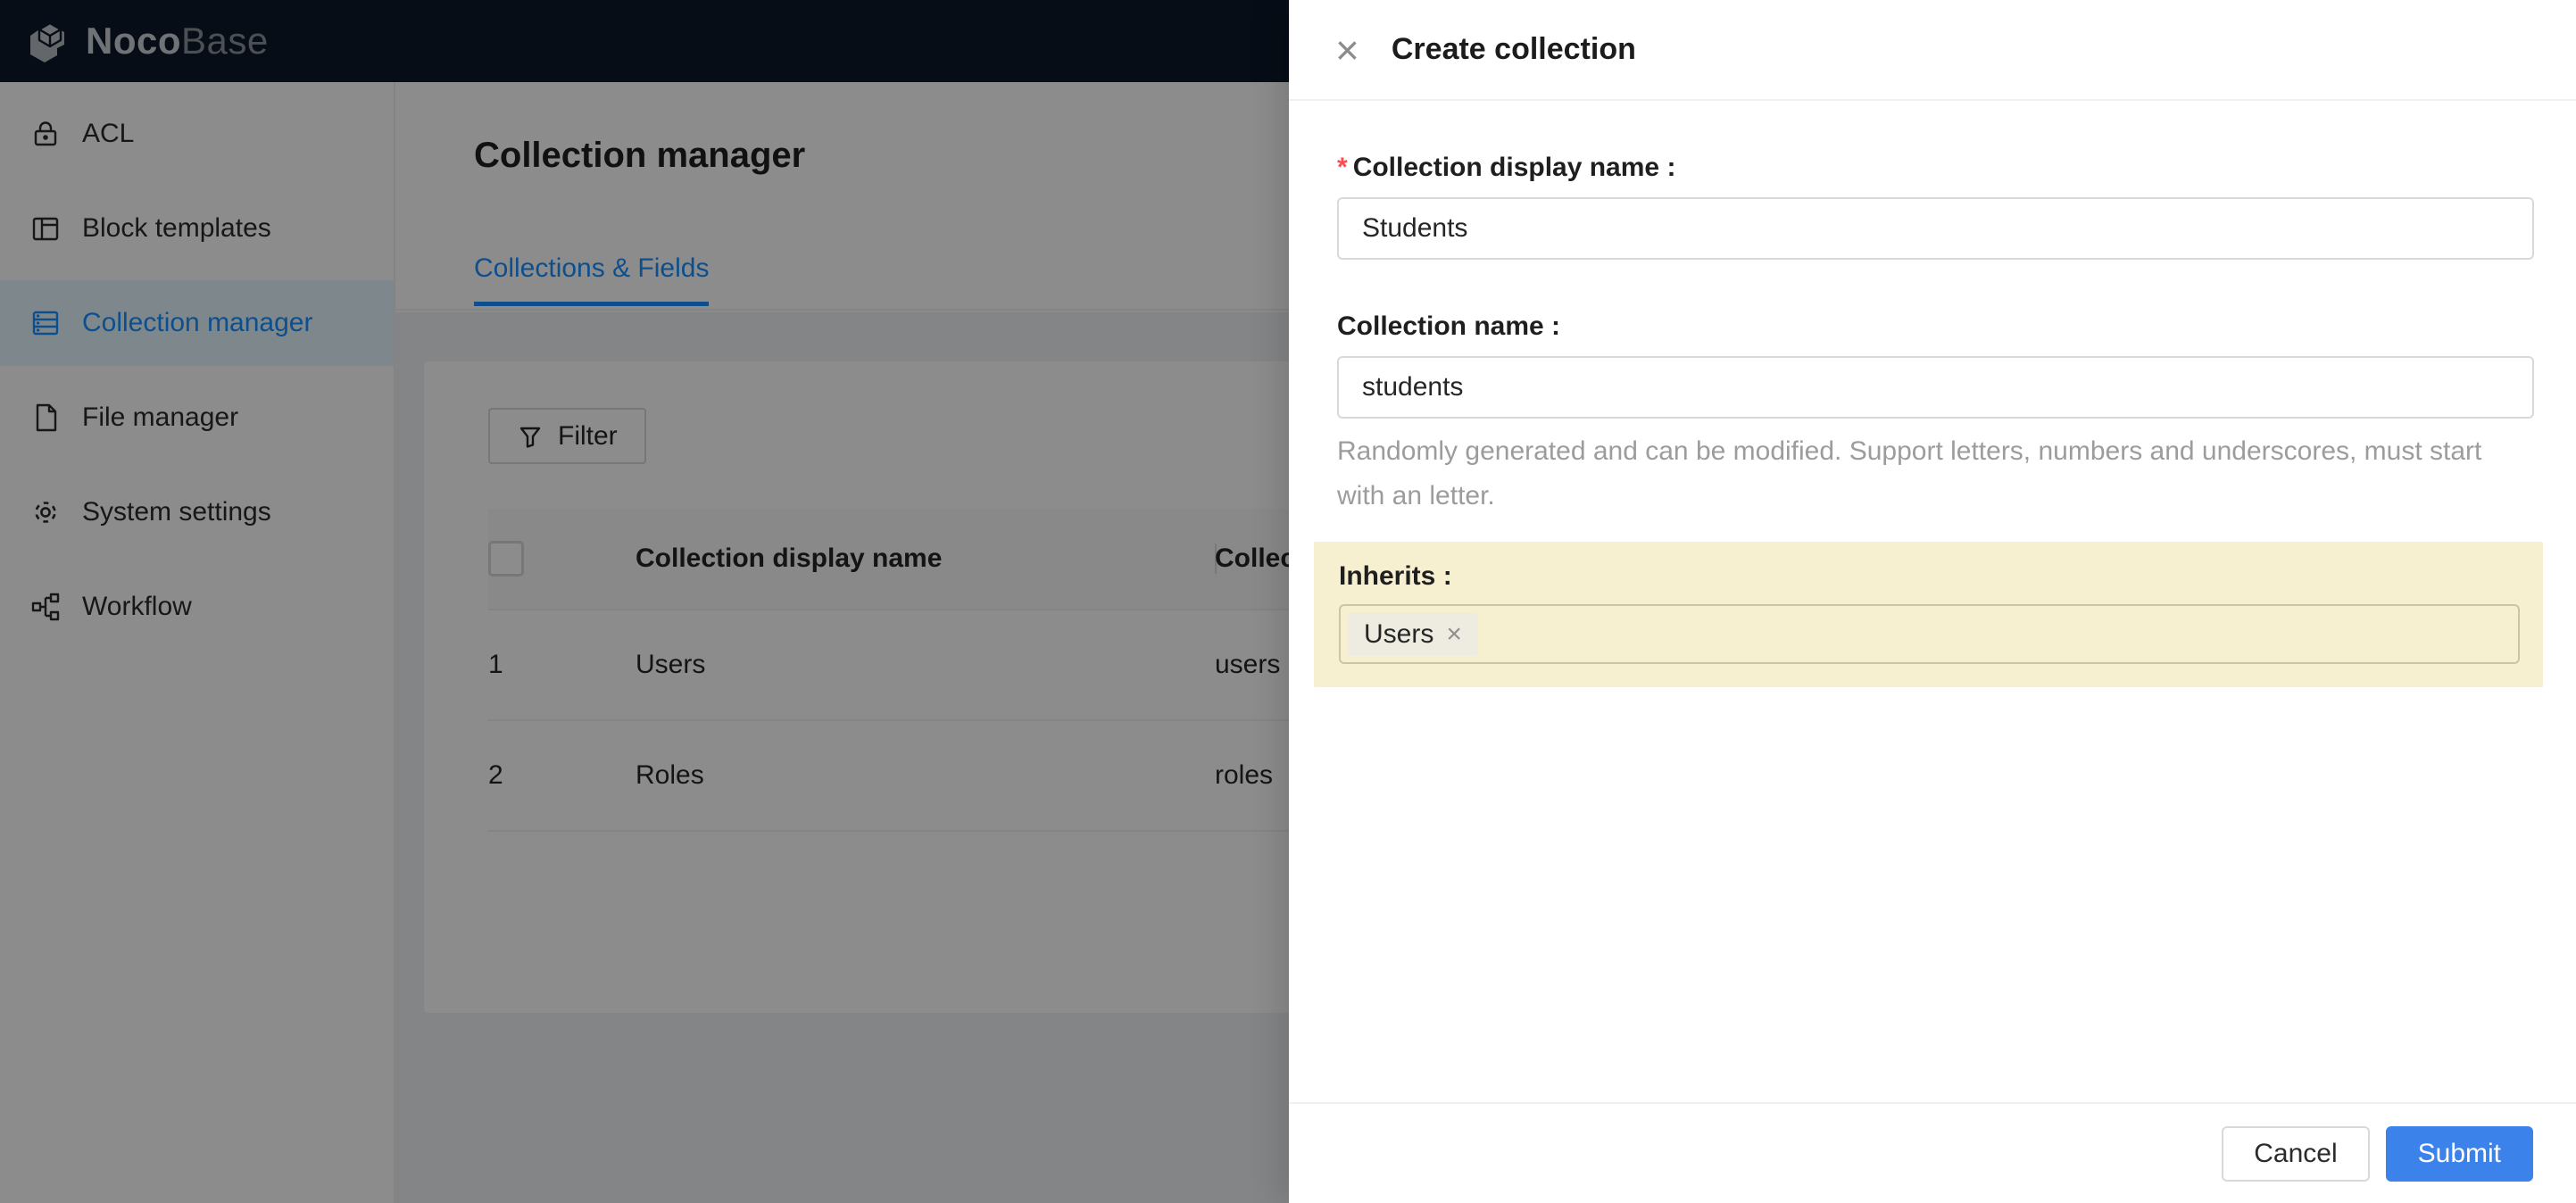  What do you see at coordinates (1348, 50) in the screenshot?
I see `close-icon: ×` at bounding box center [1348, 50].